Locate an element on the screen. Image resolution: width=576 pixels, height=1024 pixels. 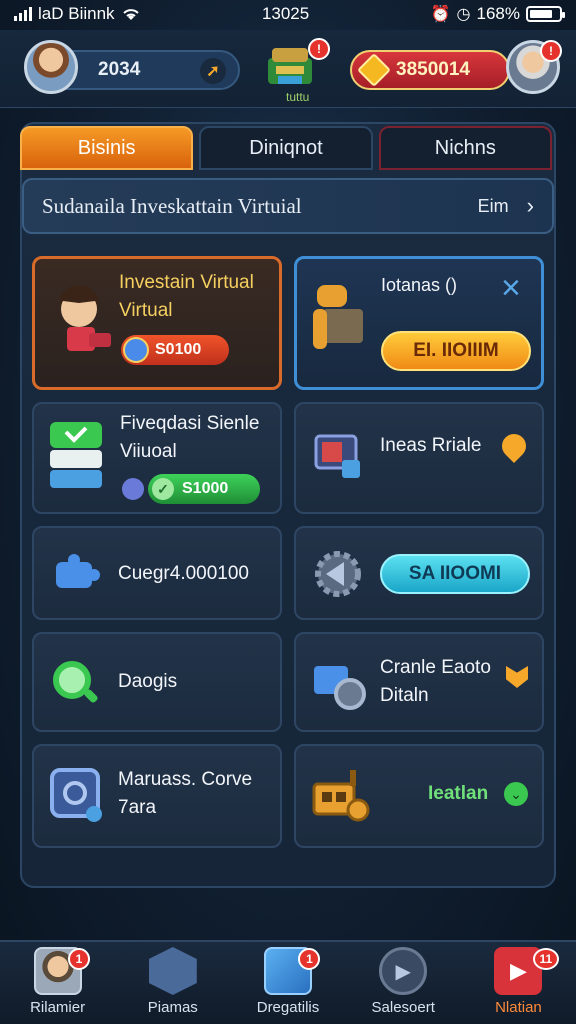
more-label: Eim is located at coordinates (493, 205).